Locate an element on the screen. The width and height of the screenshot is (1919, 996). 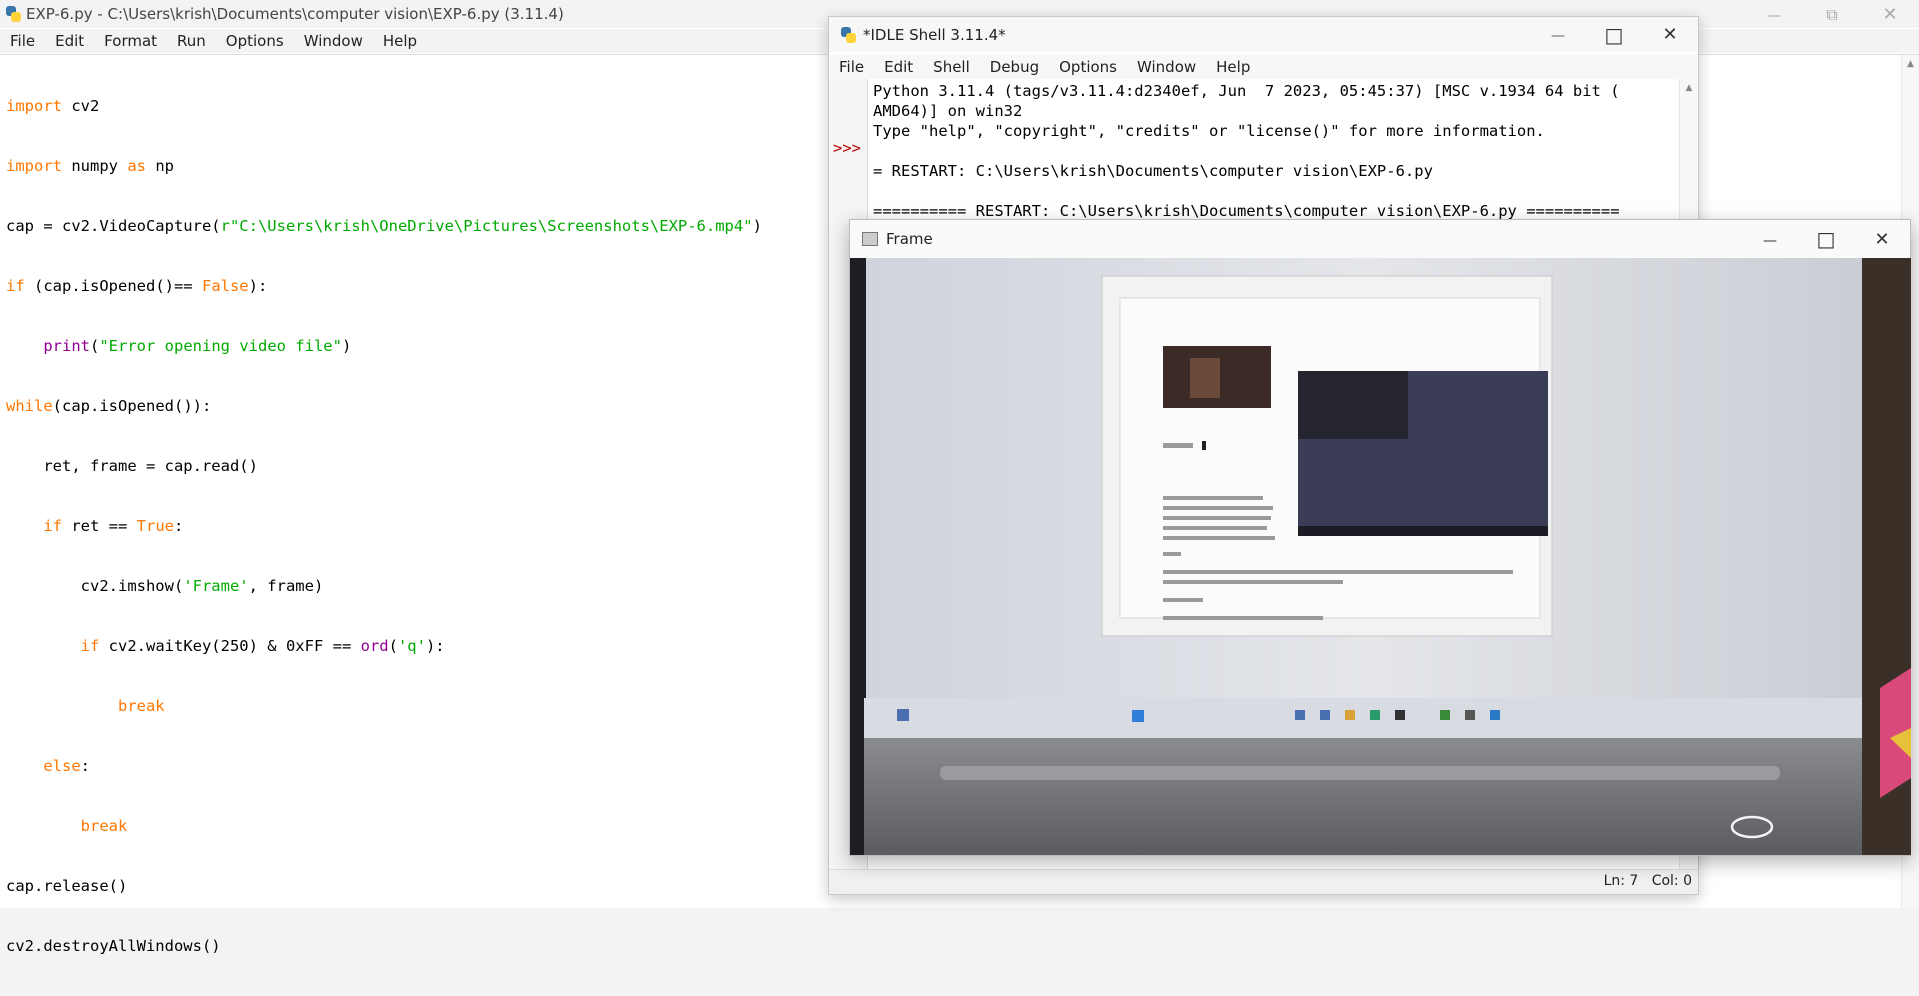
editor-menu-run: Run is located at coordinates (191, 41).